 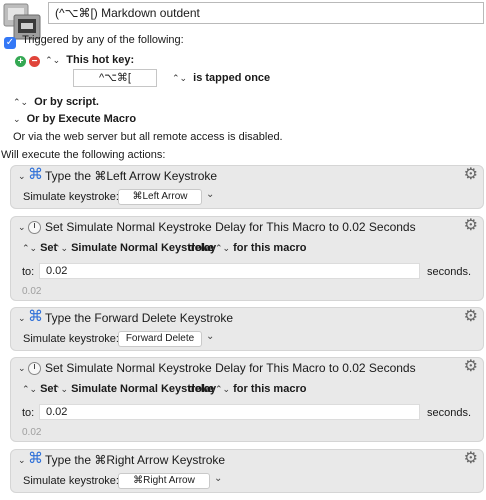 What do you see at coordinates (21, 102) in the screenshot?
I see `or-by-script-chevrons-icon: ⌃⌄` at bounding box center [21, 102].